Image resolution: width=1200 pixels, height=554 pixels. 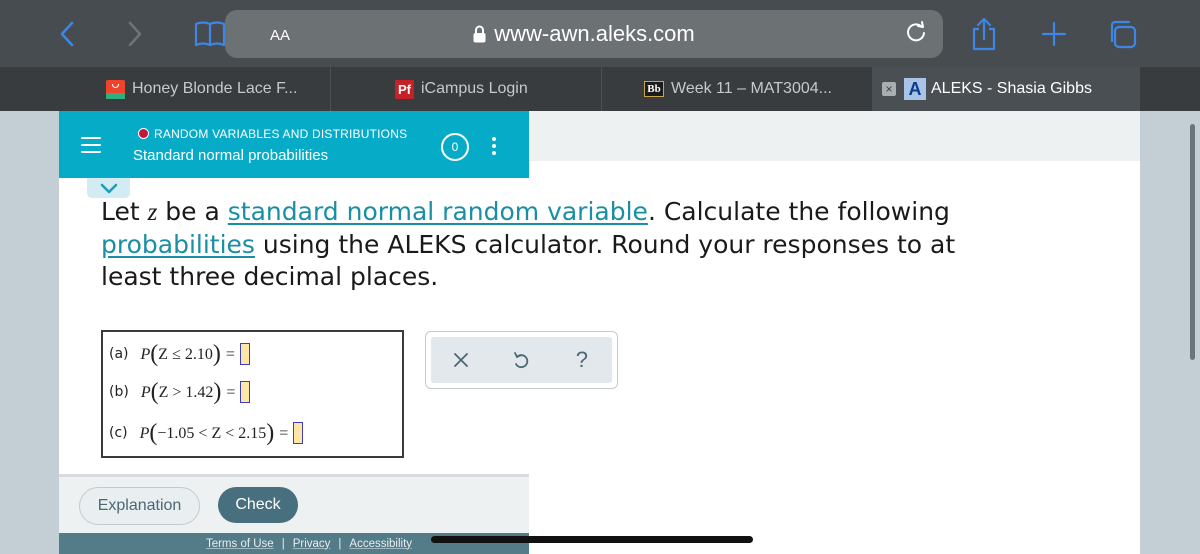 I want to click on answer-row-c: (c) P(−1.05 < Z < 2.15) =, so click(x=206, y=433).